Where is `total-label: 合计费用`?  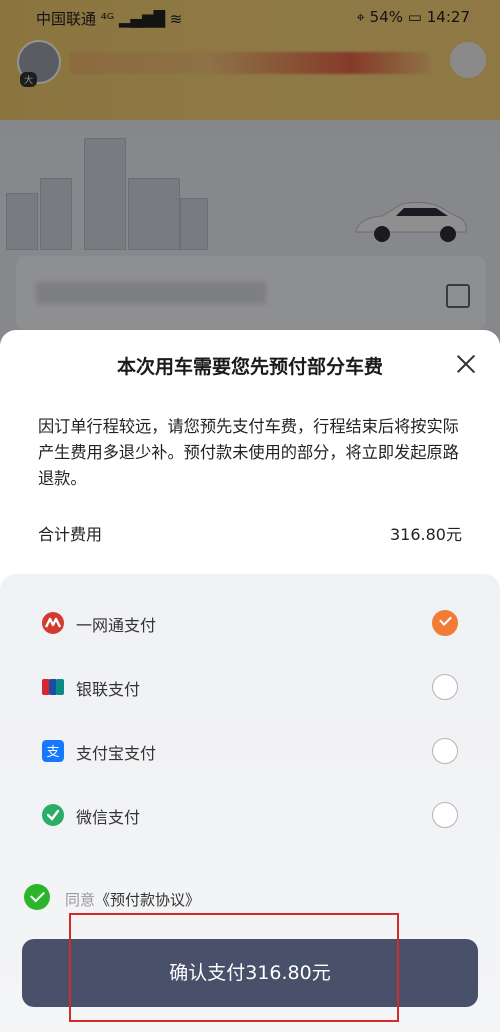
total-label: 合计费用 is located at coordinates (70, 534).